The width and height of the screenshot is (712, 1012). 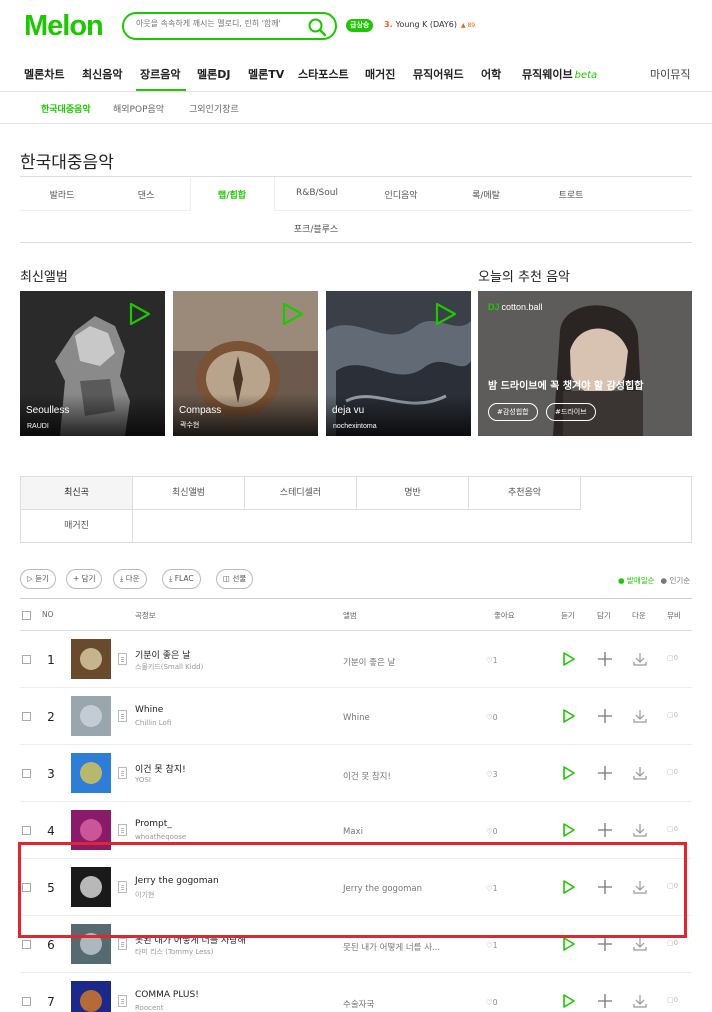 I want to click on song-title: Whine, so click(x=149, y=710).